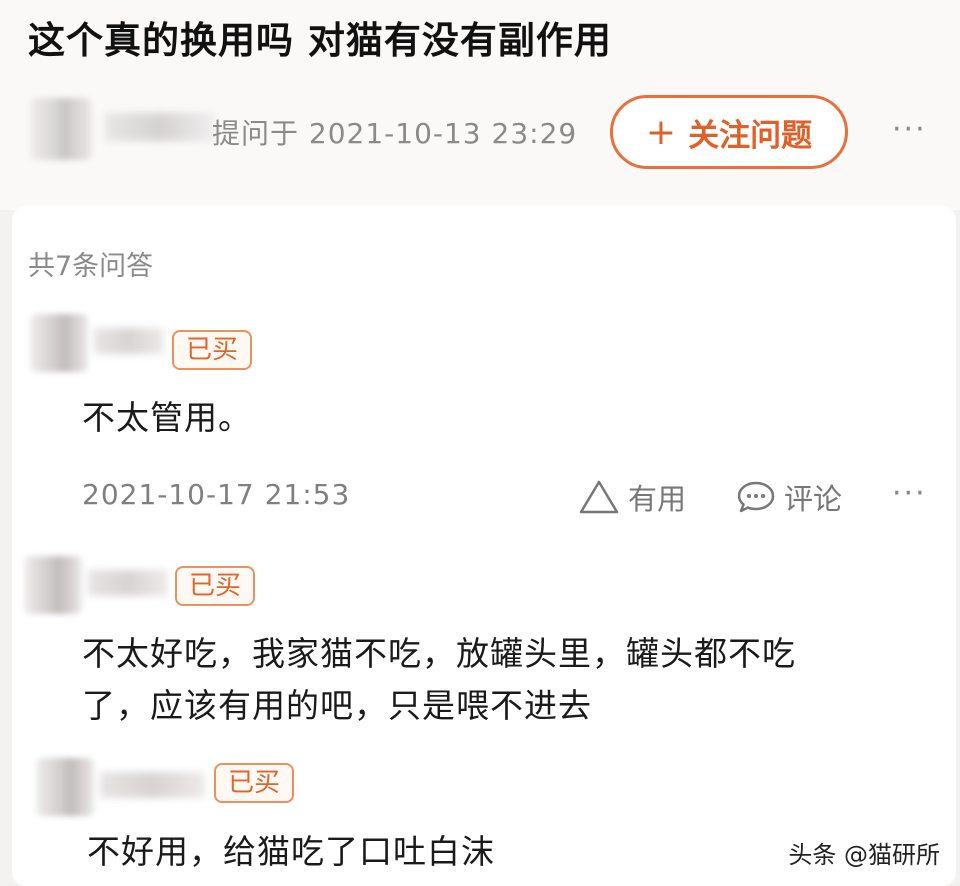 The width and height of the screenshot is (960, 886). I want to click on comment-button: 评论, so click(789, 497).